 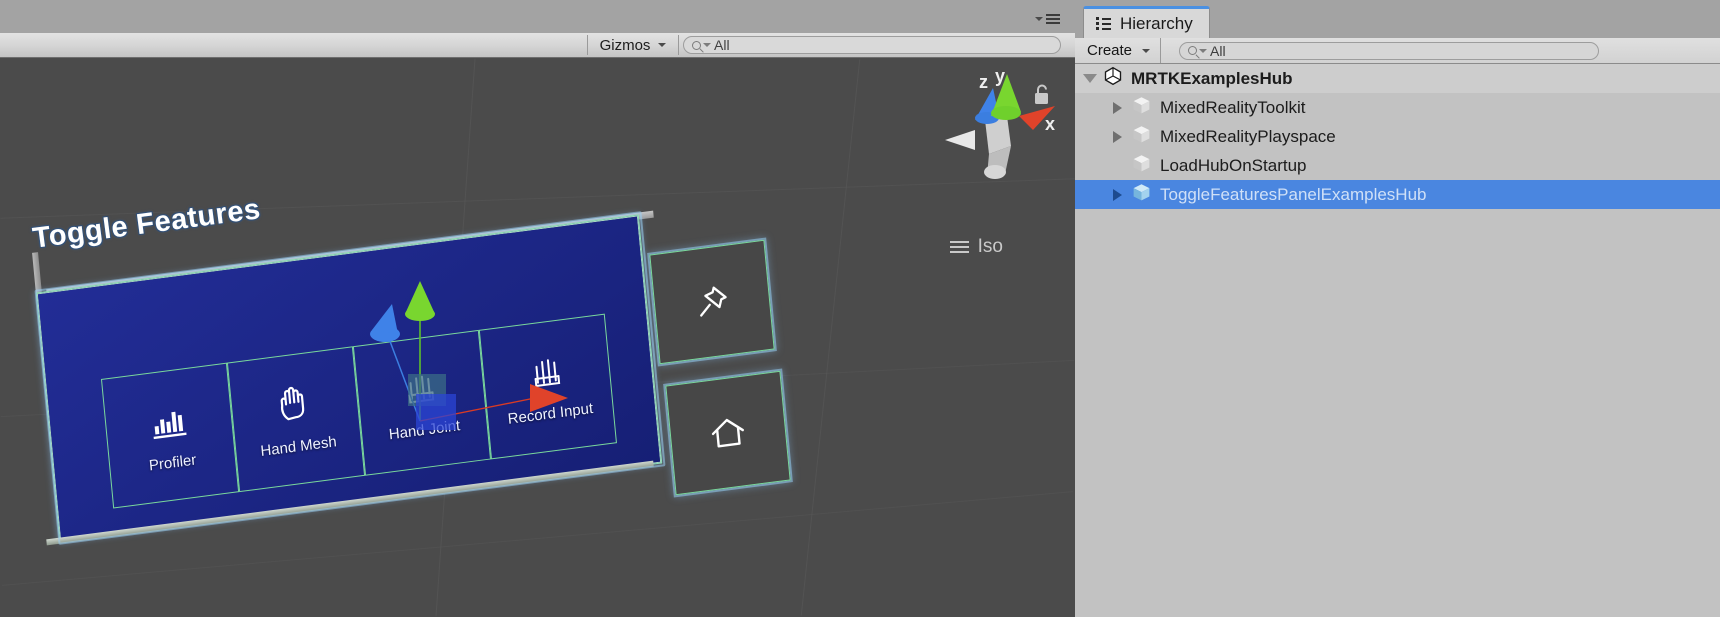 What do you see at coordinates (722, 45) in the screenshot?
I see `scene-search-value: All` at bounding box center [722, 45].